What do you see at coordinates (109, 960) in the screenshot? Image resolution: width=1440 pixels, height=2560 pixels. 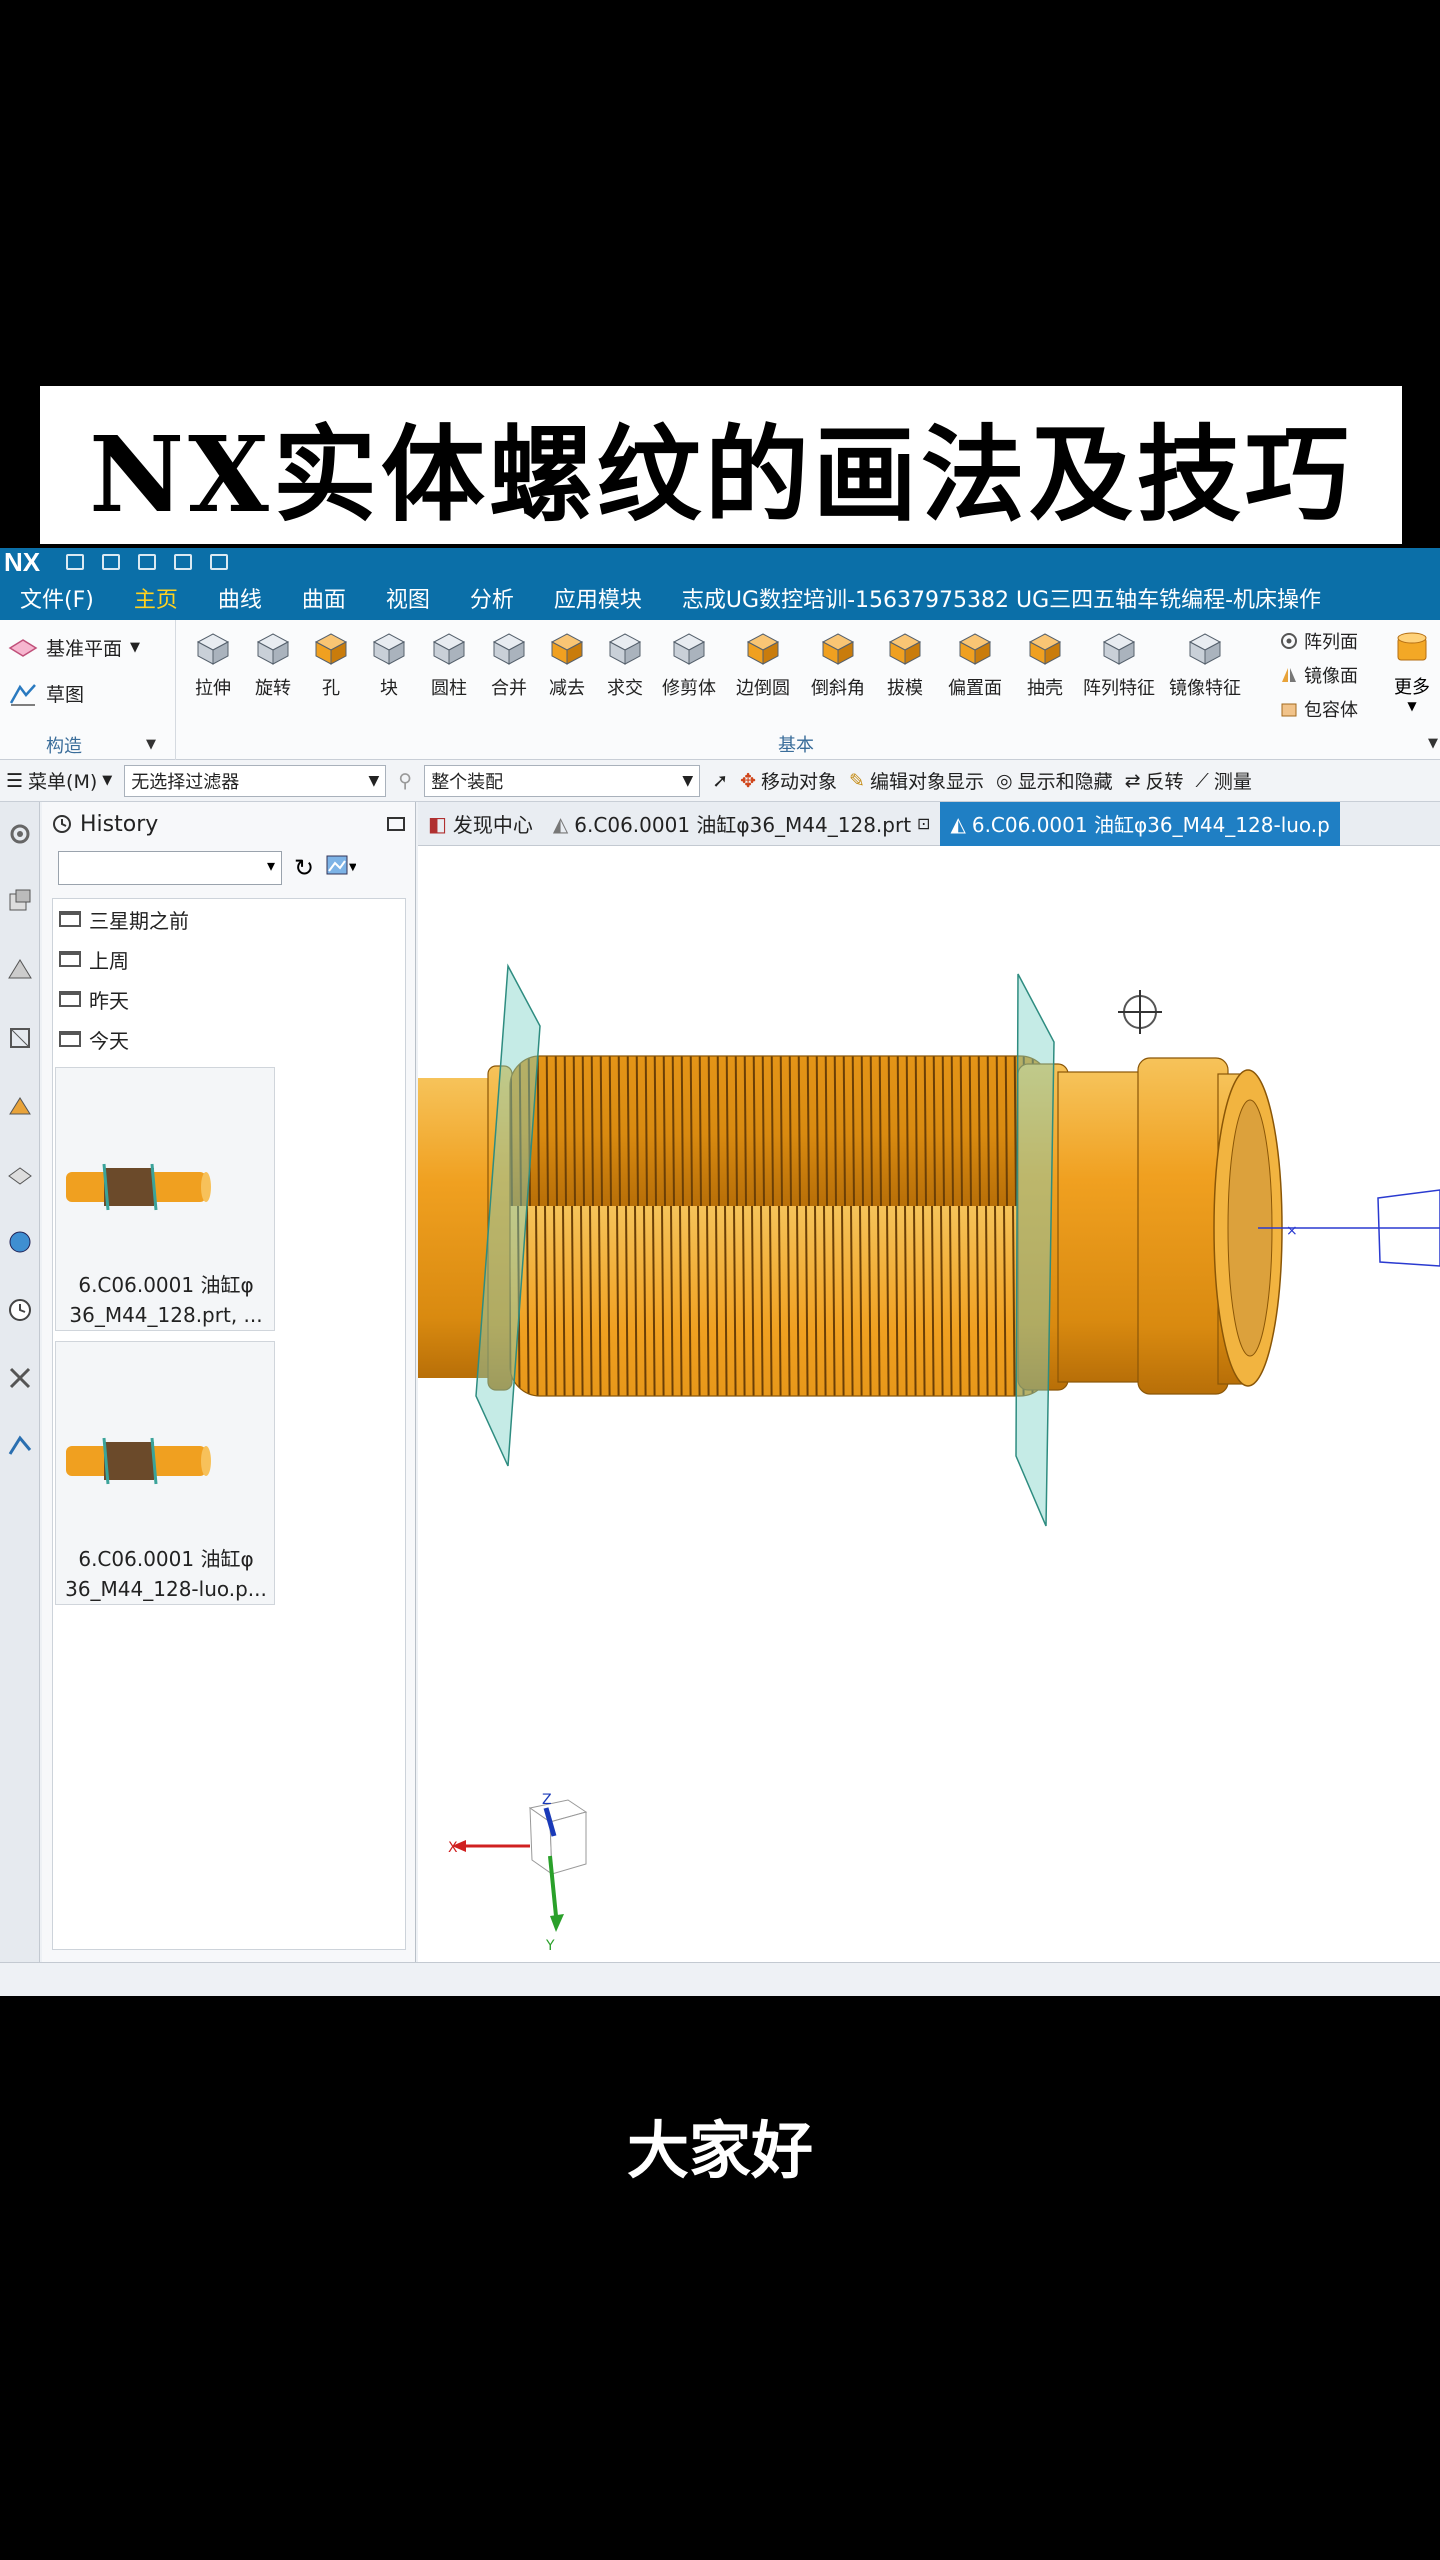 I see `folder-label: 上周` at bounding box center [109, 960].